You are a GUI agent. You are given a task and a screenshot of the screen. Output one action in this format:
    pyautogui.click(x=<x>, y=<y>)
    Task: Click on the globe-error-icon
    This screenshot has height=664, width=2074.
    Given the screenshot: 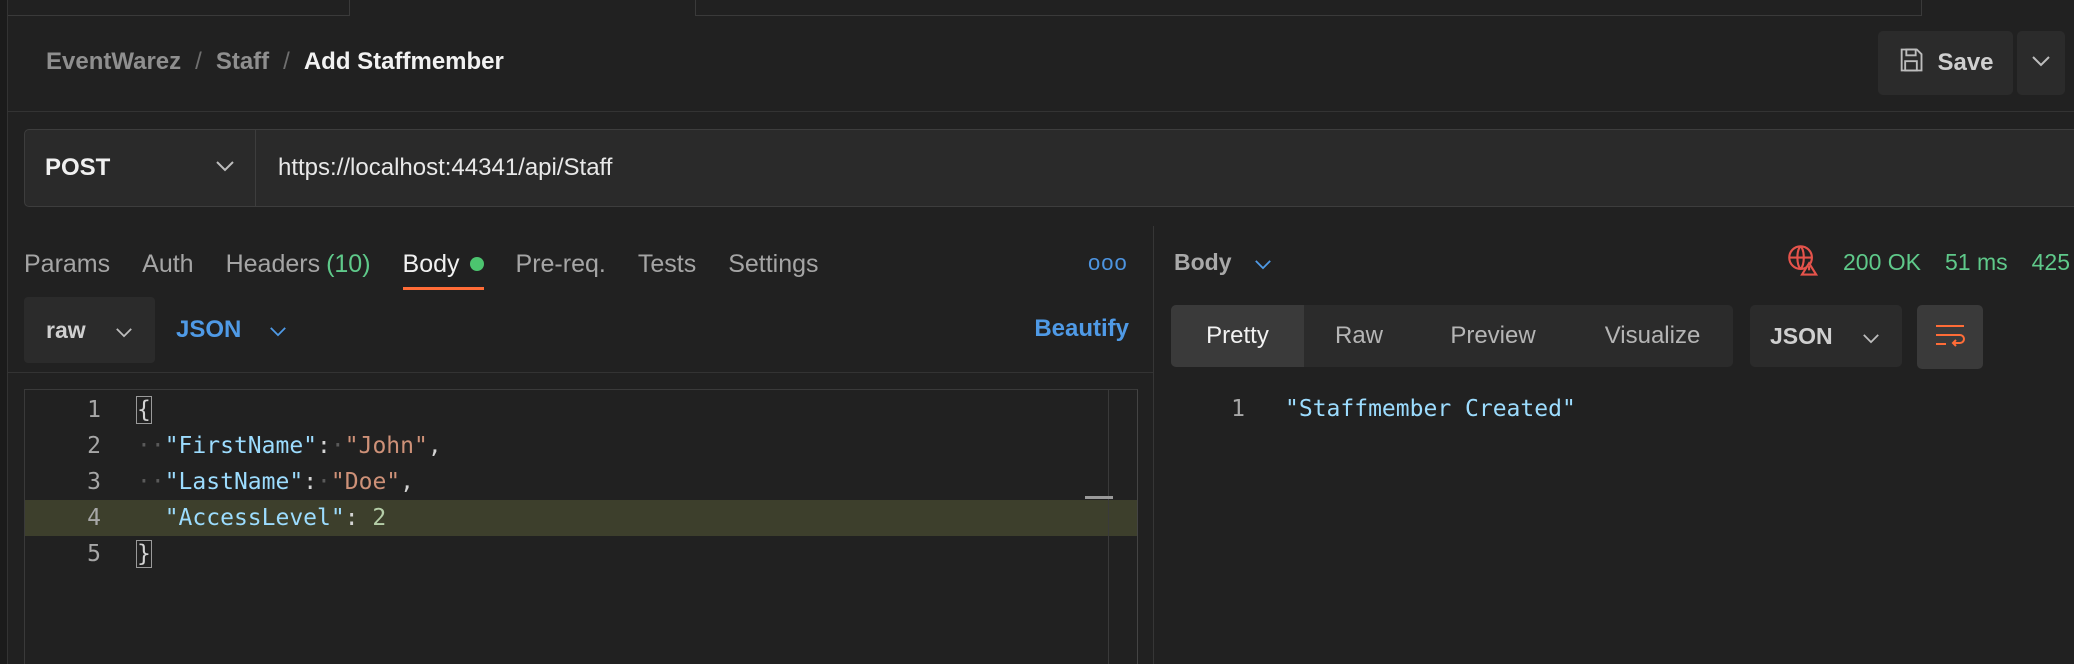 What is the action you would take?
    pyautogui.click(x=1802, y=262)
    